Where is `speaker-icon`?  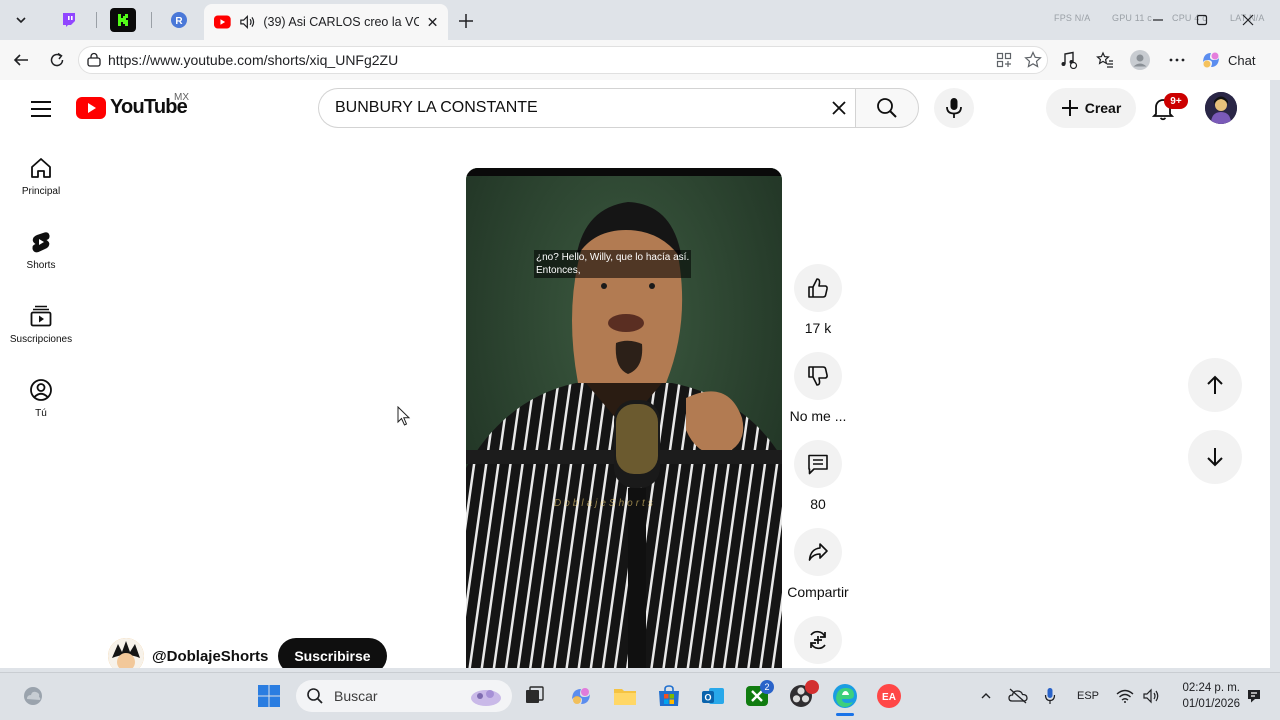 speaker-icon is located at coordinates (247, 22).